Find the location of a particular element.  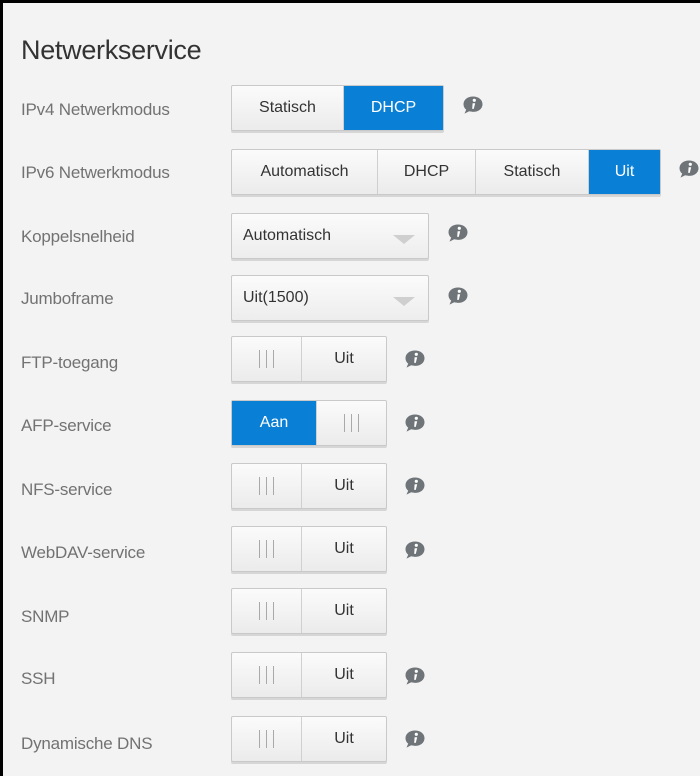

ipv4-mode-label: IPv4 Netwerkmodus is located at coordinates (95, 109).